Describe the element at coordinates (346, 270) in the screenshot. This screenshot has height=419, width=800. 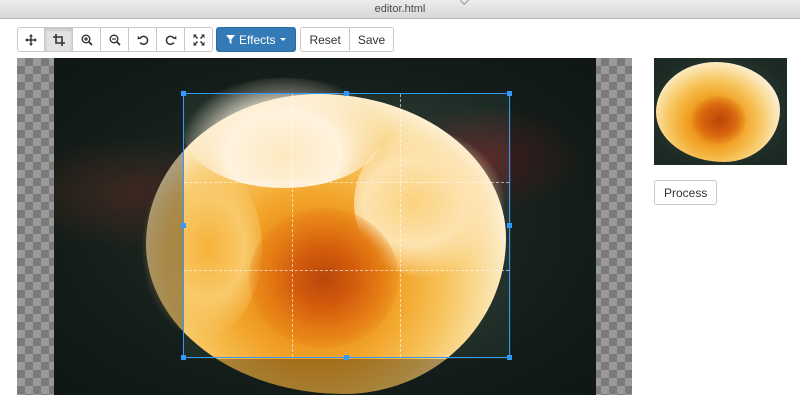
I see `crop-guide-h2` at that location.